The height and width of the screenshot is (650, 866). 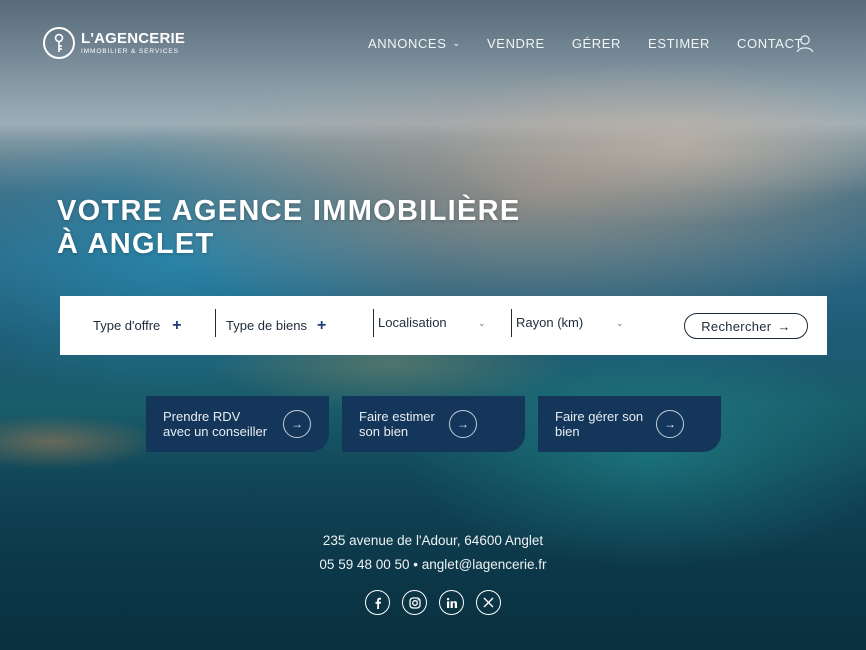 What do you see at coordinates (484, 564) in the screenshot?
I see `email-link: anglet@lagencerie.fr` at bounding box center [484, 564].